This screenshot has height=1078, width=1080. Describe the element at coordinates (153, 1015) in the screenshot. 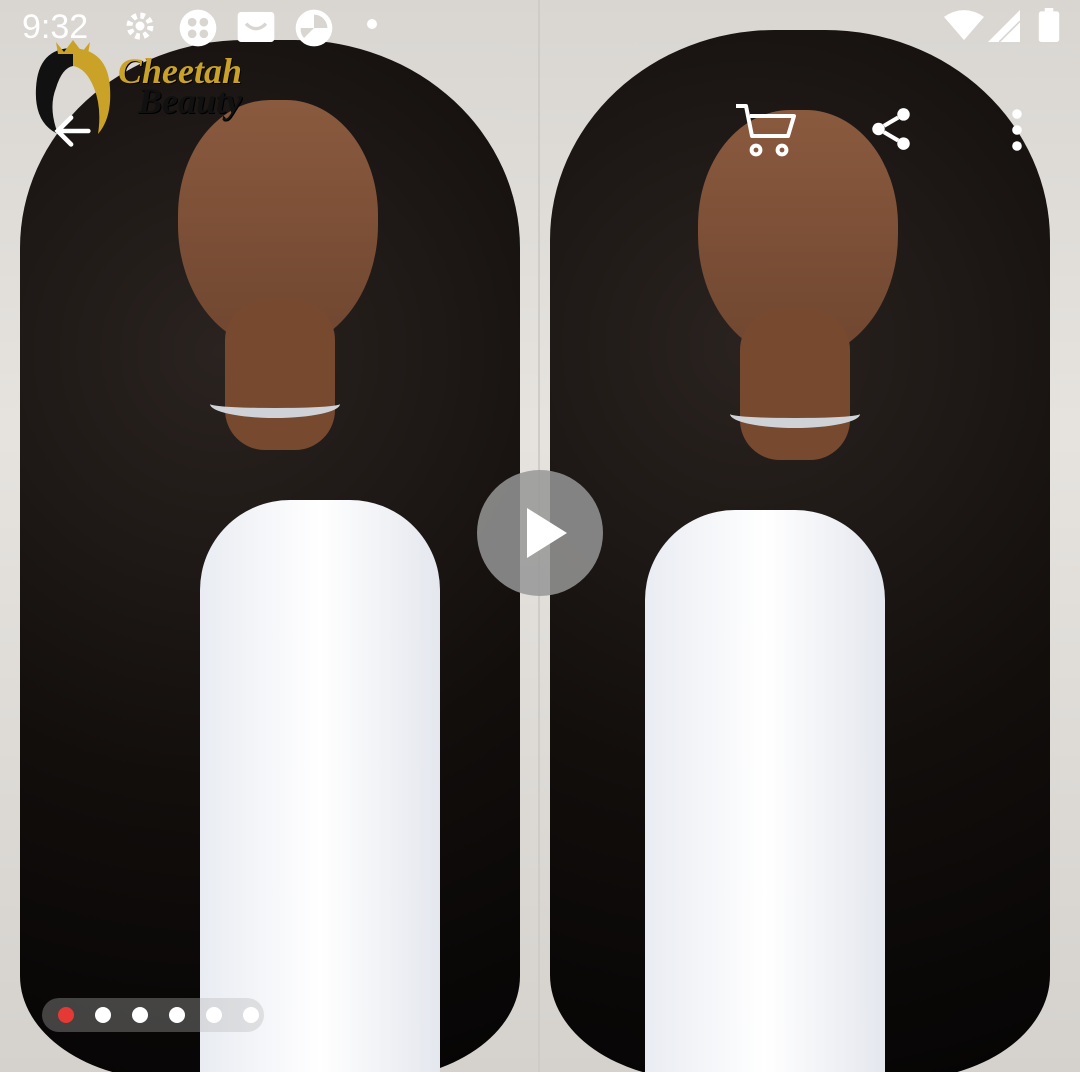

I see `image-pager` at that location.